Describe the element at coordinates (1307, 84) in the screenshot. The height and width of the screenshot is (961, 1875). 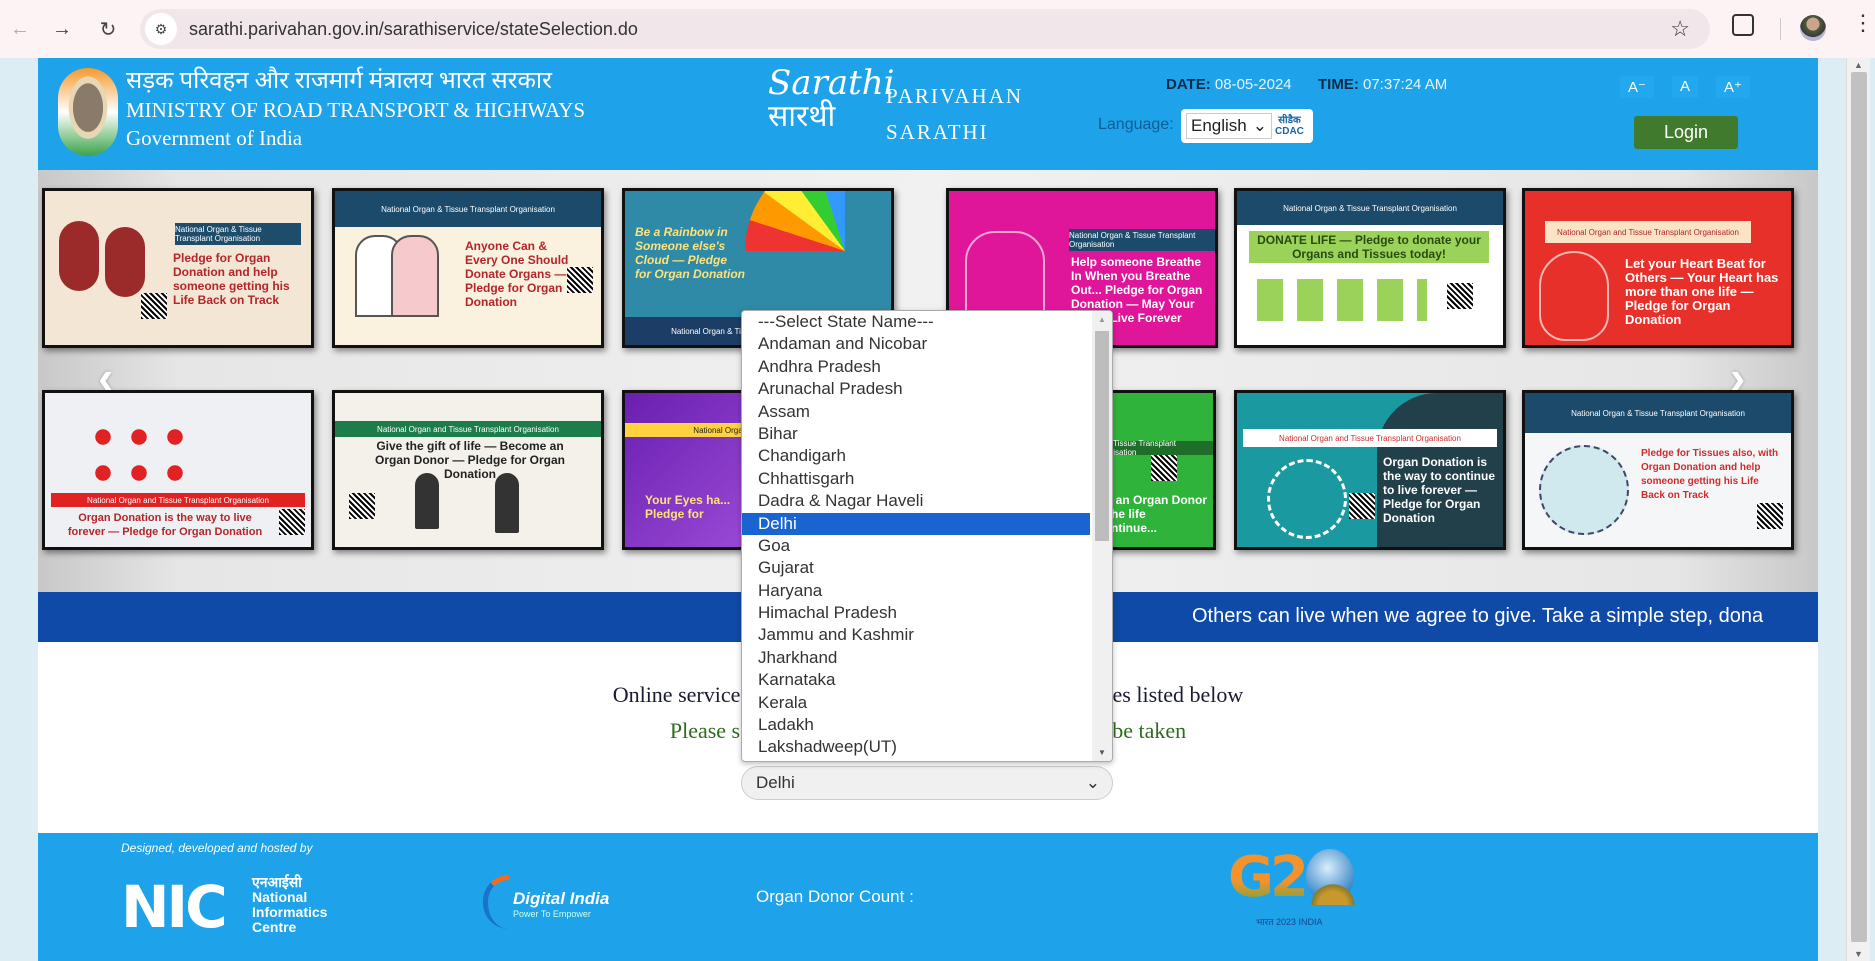
I see `date-time-display: DATE: 08-05-2024 TIME: 07:37:24 AM` at that location.